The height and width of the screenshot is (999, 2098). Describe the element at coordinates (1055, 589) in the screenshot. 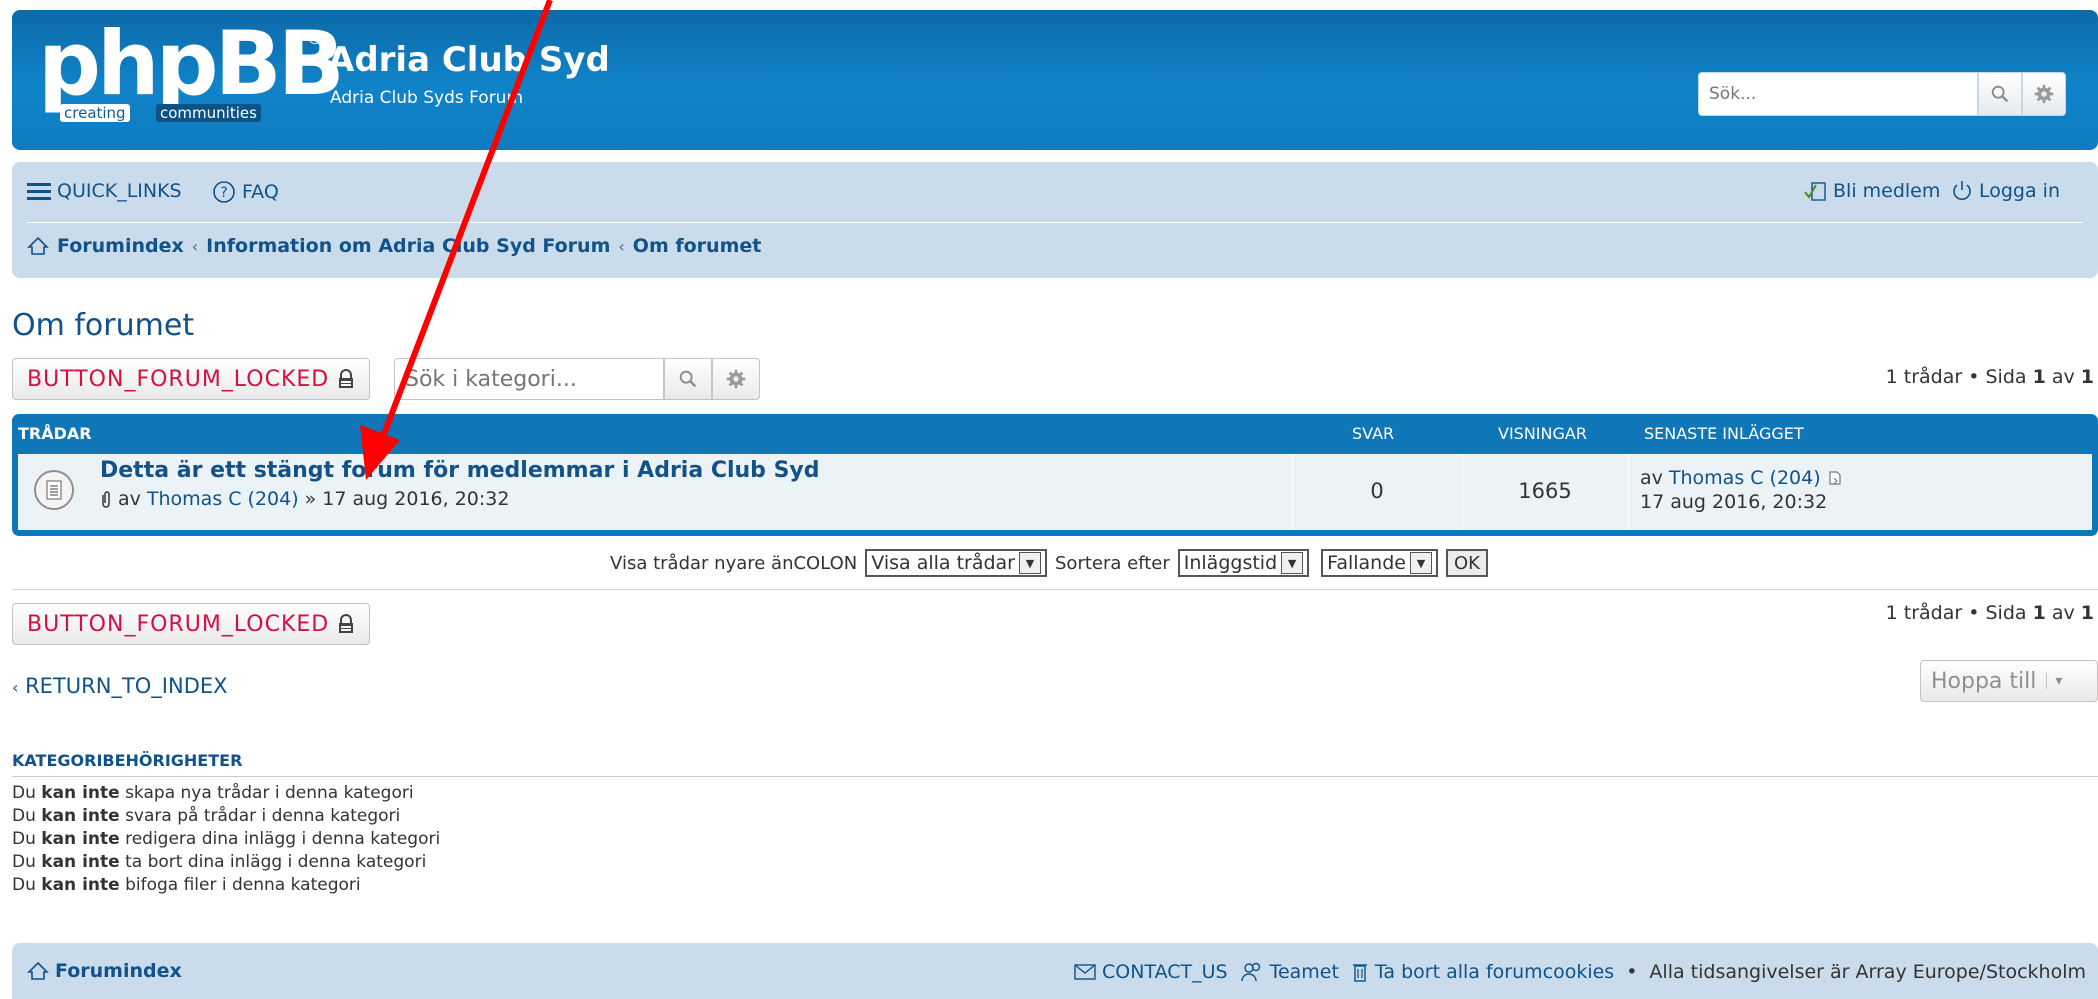

I see `section-divider` at that location.